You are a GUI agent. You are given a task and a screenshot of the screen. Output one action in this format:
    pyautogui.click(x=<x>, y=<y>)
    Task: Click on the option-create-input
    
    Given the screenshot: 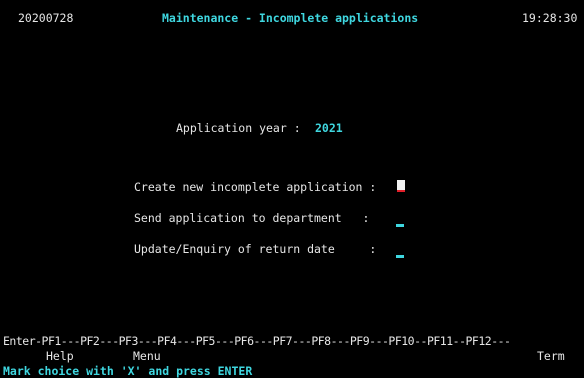 What is the action you would take?
    pyautogui.click(x=401, y=186)
    